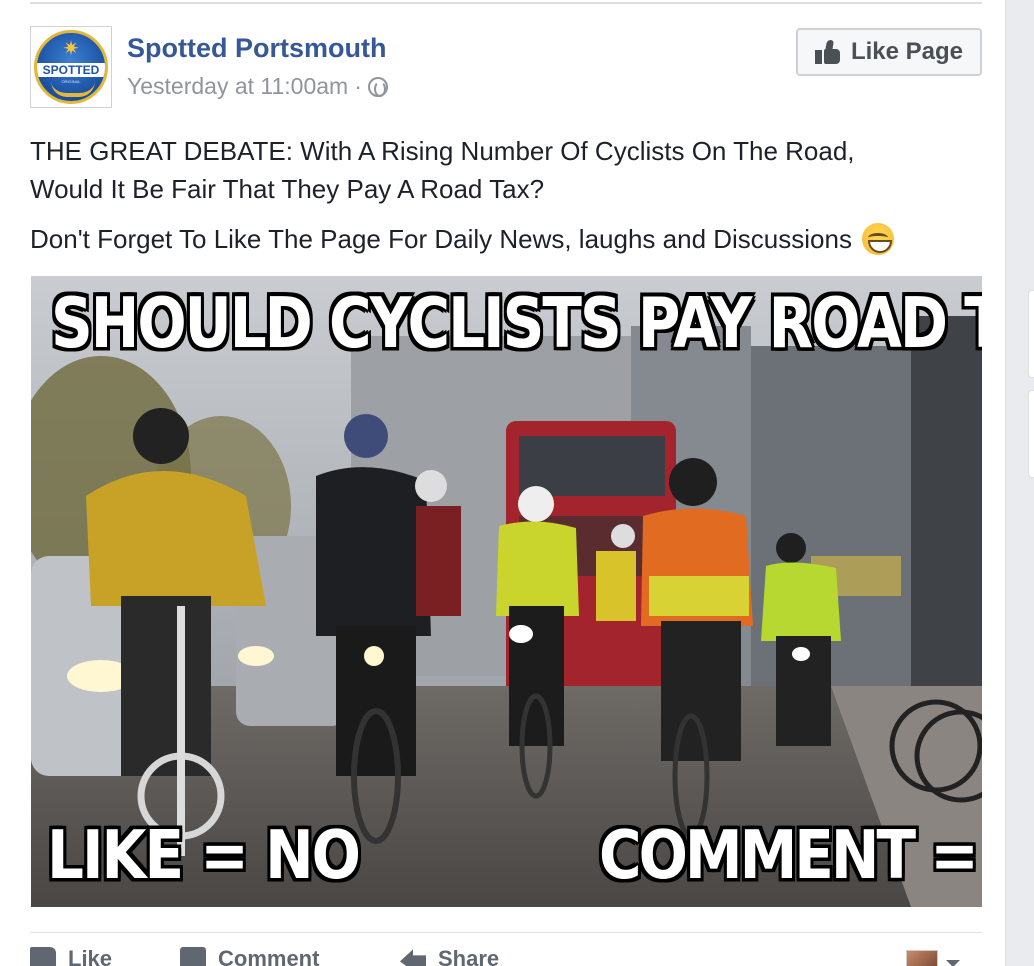 The width and height of the screenshot is (1034, 966). Describe the element at coordinates (73, 89) in the screenshot. I see `logo-arc` at that location.